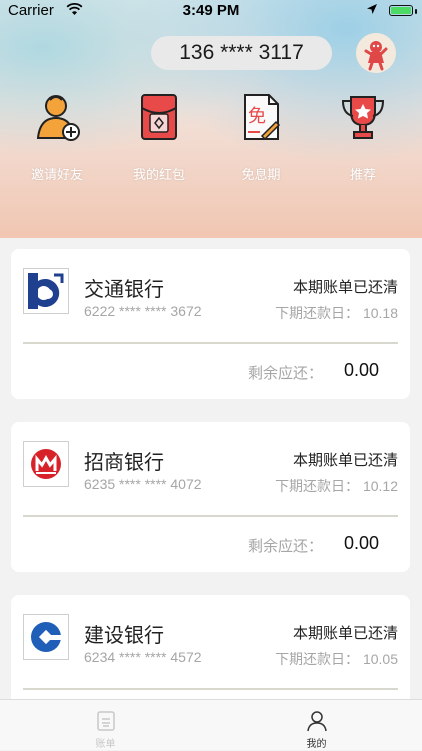 The height and width of the screenshot is (751, 422). I want to click on card-number: 6235 **** **** 4072, so click(143, 484).